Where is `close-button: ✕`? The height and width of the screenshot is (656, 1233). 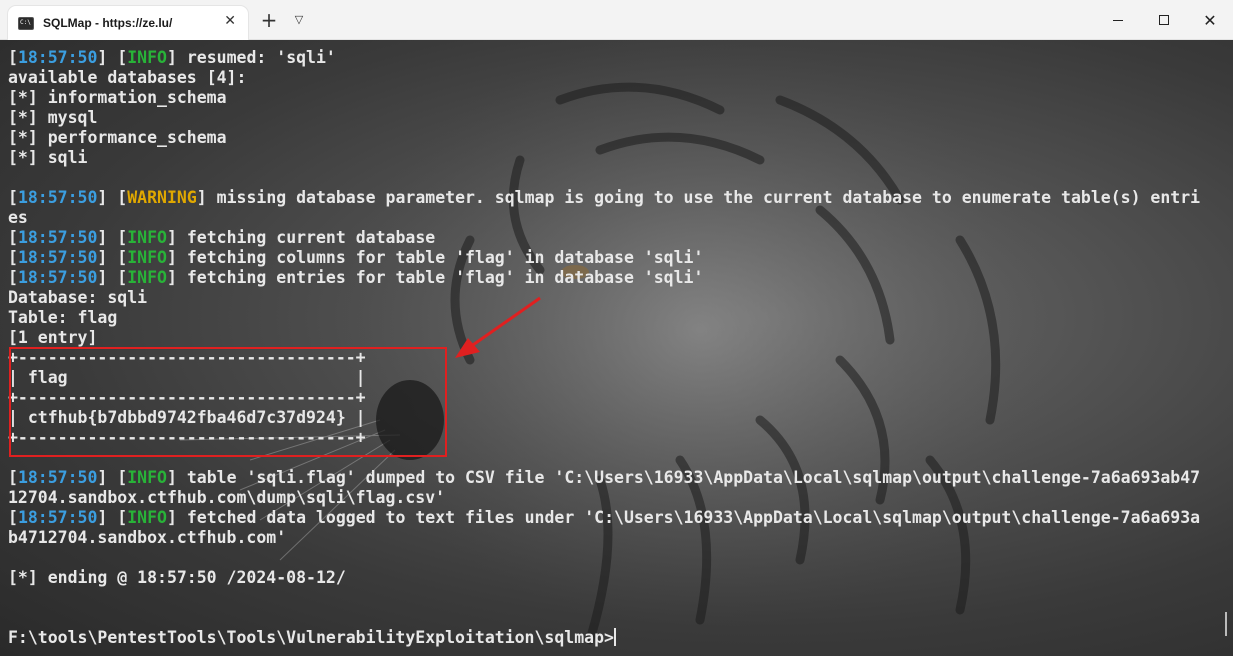 close-button: ✕ is located at coordinates (1210, 20).